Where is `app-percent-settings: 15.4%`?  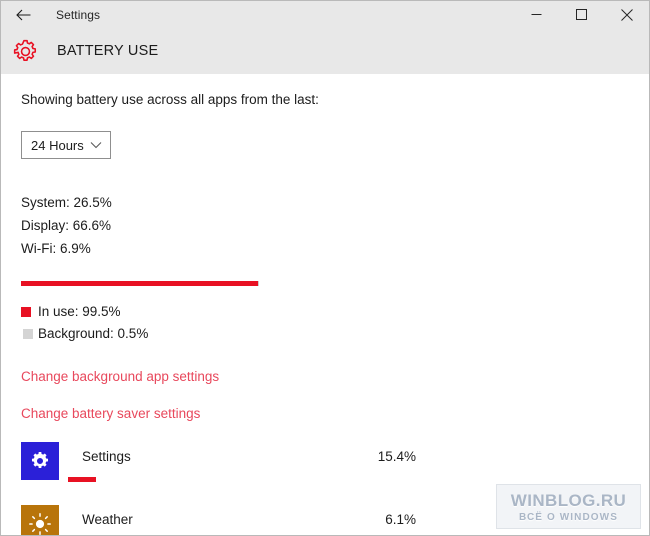 app-percent-settings: 15.4% is located at coordinates (396, 456).